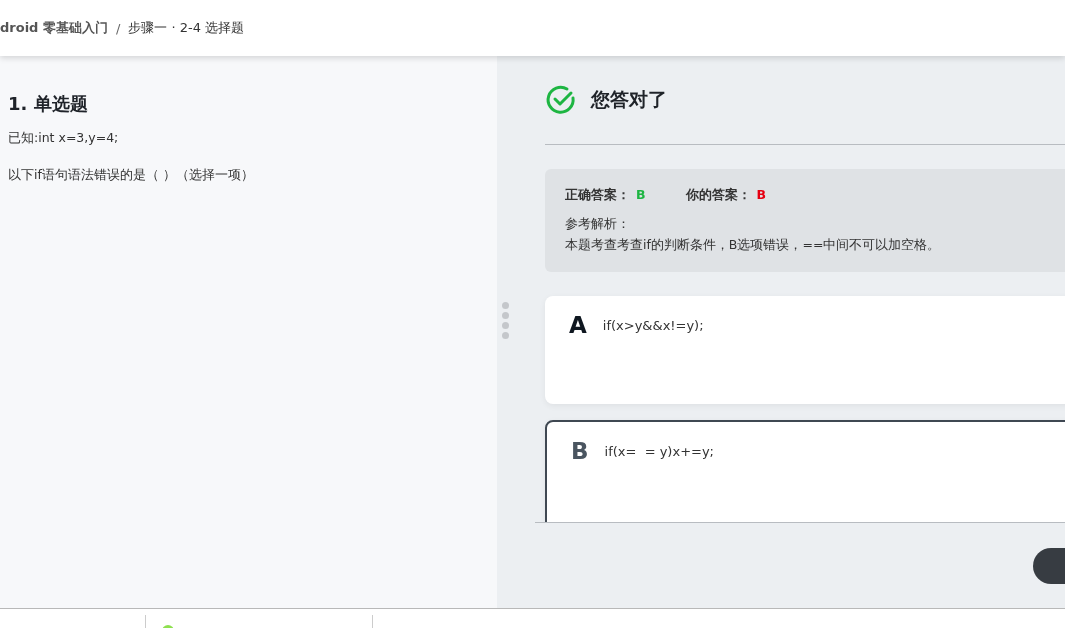 The image size is (1065, 628). Describe the element at coordinates (598, 224) in the screenshot. I see `analysis-label: 参考解析：` at that location.